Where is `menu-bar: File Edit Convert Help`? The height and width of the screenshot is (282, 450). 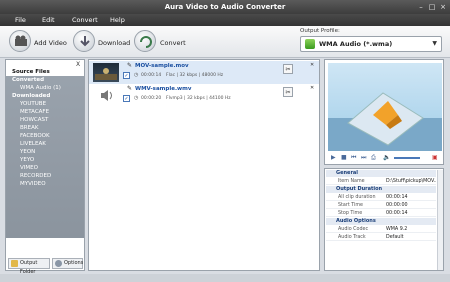 menu-bar: File Edit Convert Help is located at coordinates (225, 20).